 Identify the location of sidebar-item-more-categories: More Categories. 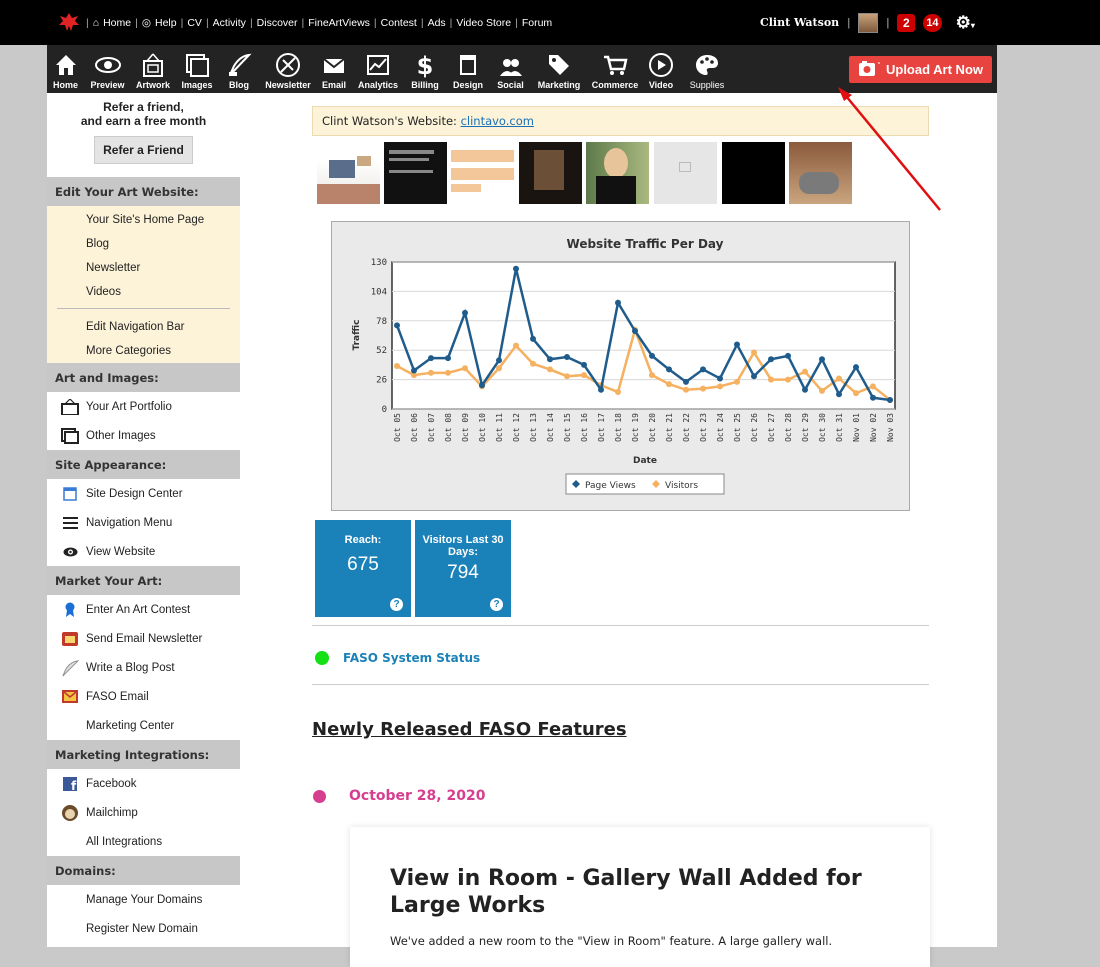
(143, 351).